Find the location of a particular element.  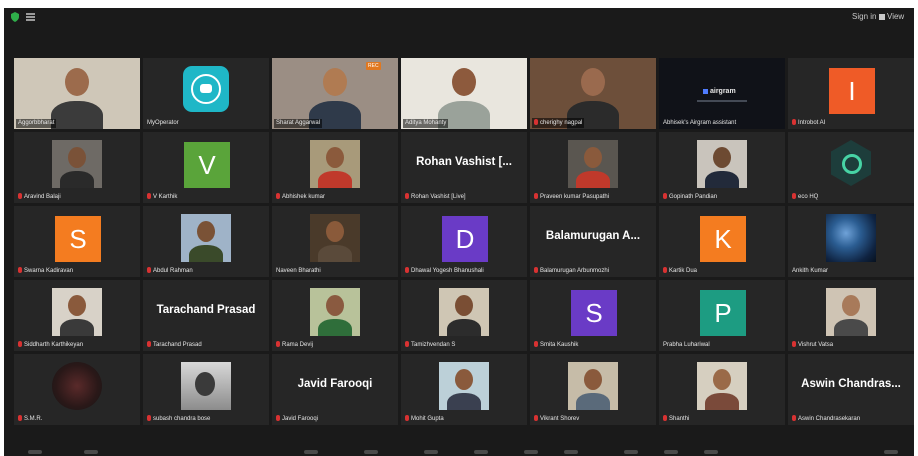

participant-tile: eco HQ is located at coordinates (851, 167).